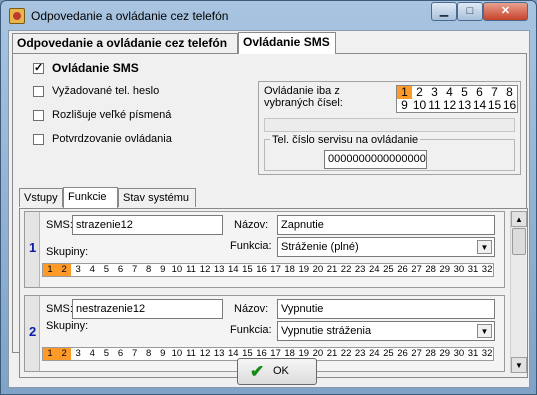 This screenshot has width=537, height=395. Describe the element at coordinates (479, 105) in the screenshot. I see `phone-number-slot: 14` at that location.